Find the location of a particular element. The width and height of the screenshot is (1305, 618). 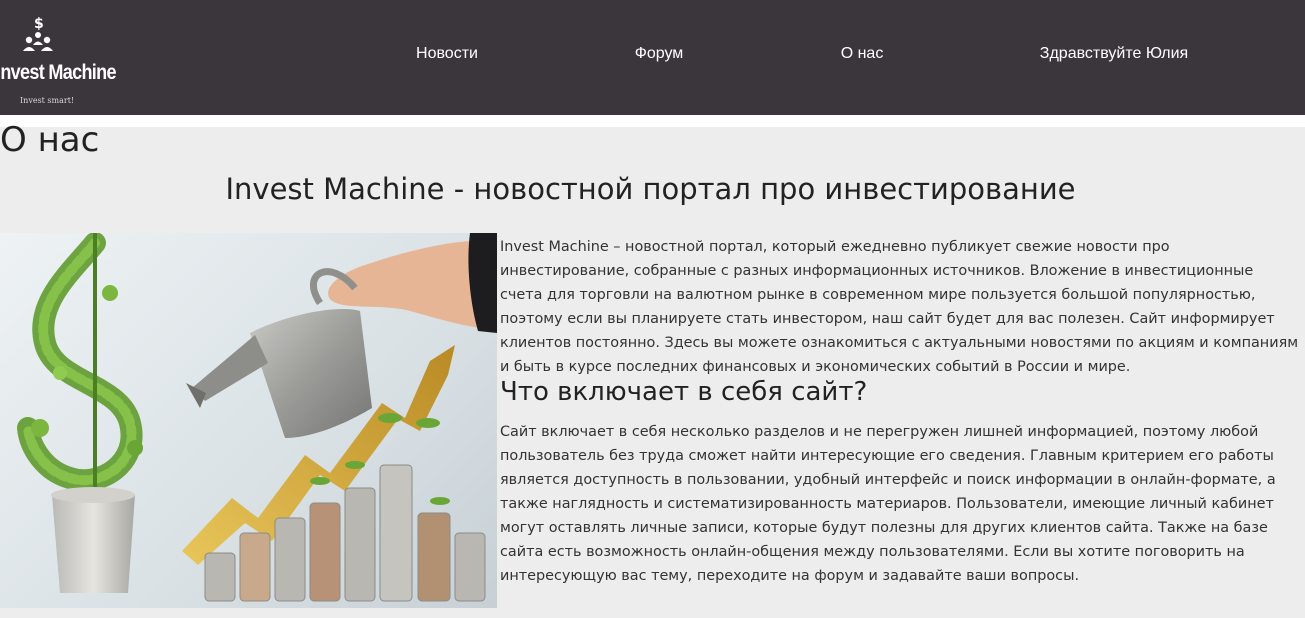

logo-wordmark: Invest Machine is located at coordinates (58, 72).